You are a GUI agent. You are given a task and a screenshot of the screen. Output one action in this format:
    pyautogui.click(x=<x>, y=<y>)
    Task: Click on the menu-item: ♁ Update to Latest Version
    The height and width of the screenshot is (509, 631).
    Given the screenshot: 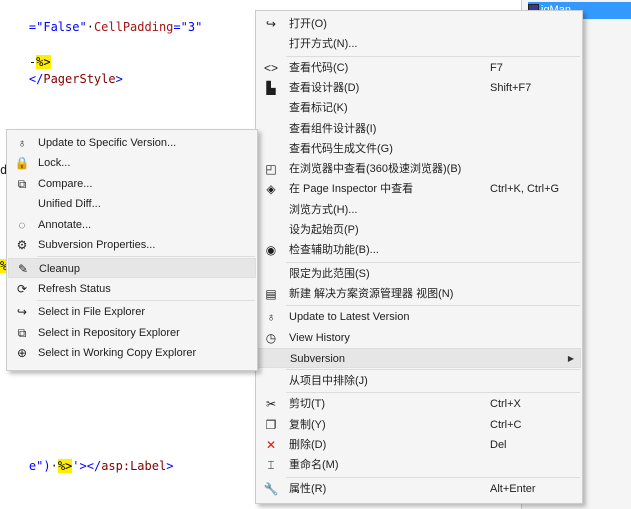 What is the action you would take?
    pyautogui.click(x=419, y=317)
    